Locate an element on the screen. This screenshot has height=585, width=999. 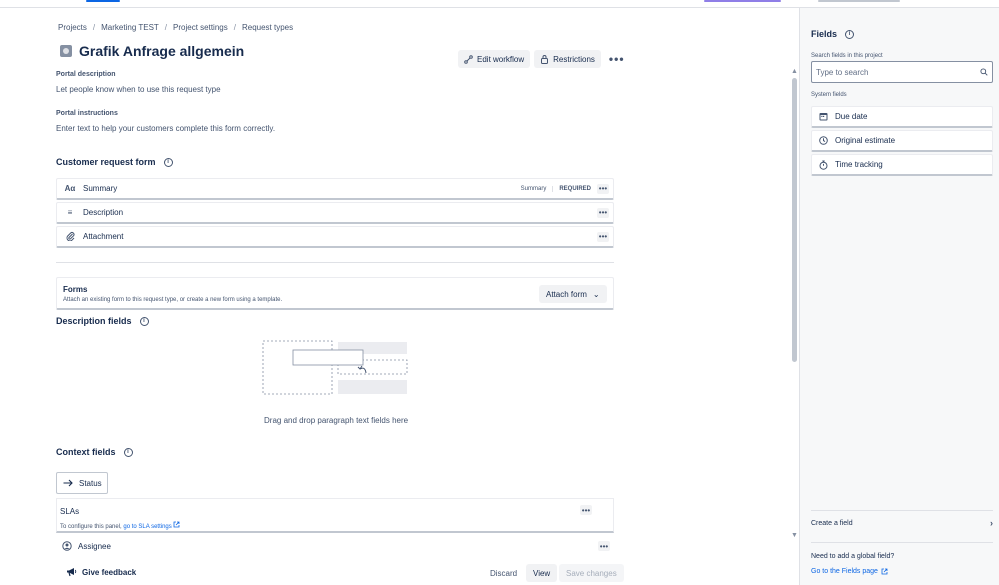
sla-settings-link: go to SLA settings is located at coordinates (147, 527).